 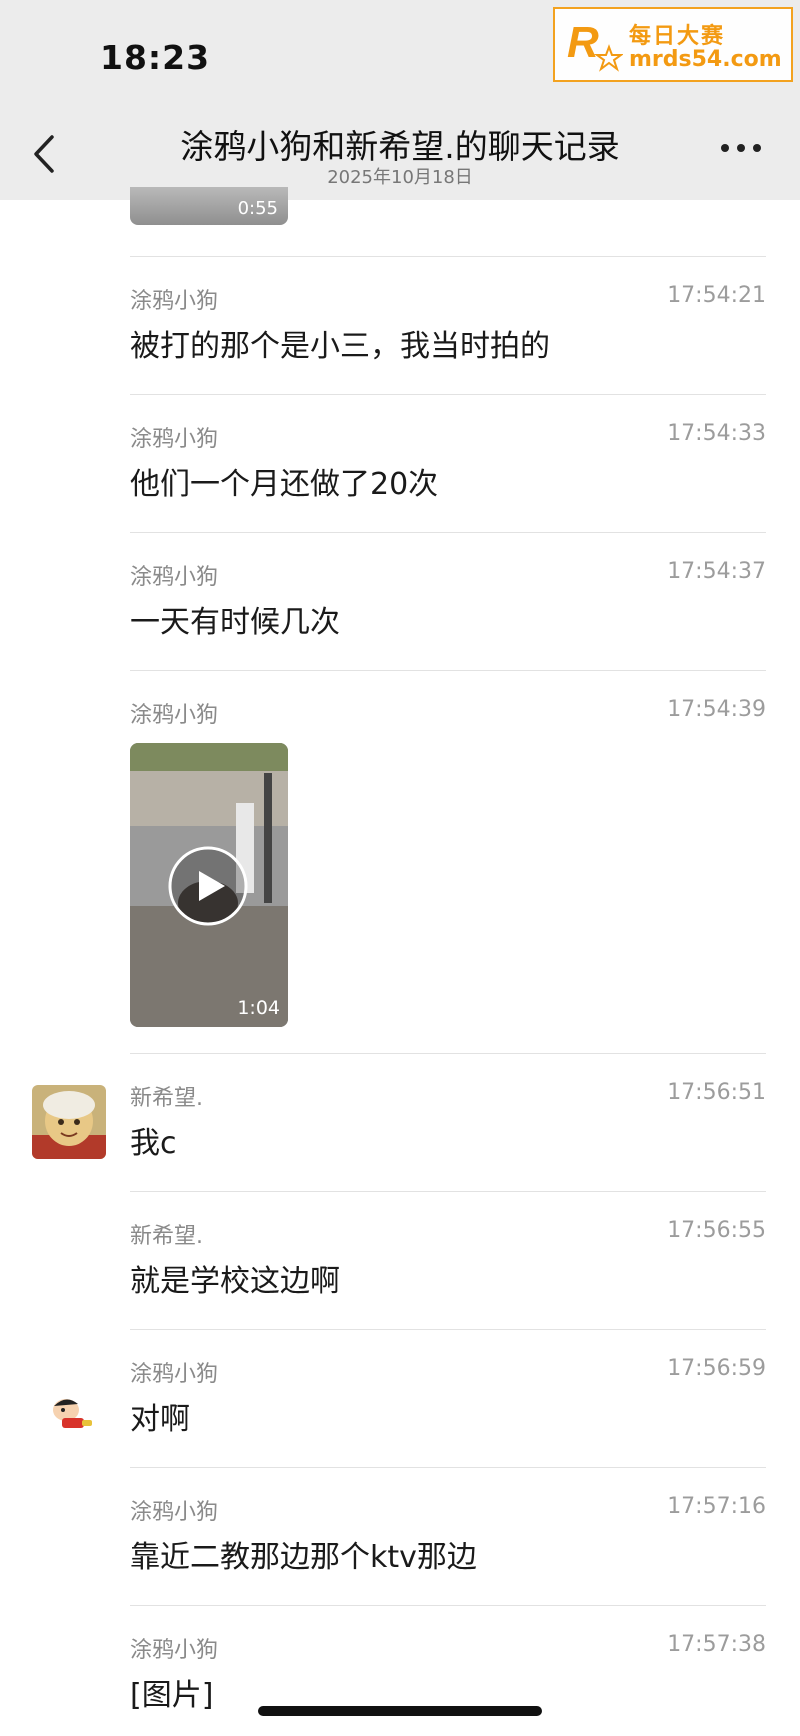 What do you see at coordinates (716, 1368) in the screenshot?
I see `message-time: 17:56:59` at bounding box center [716, 1368].